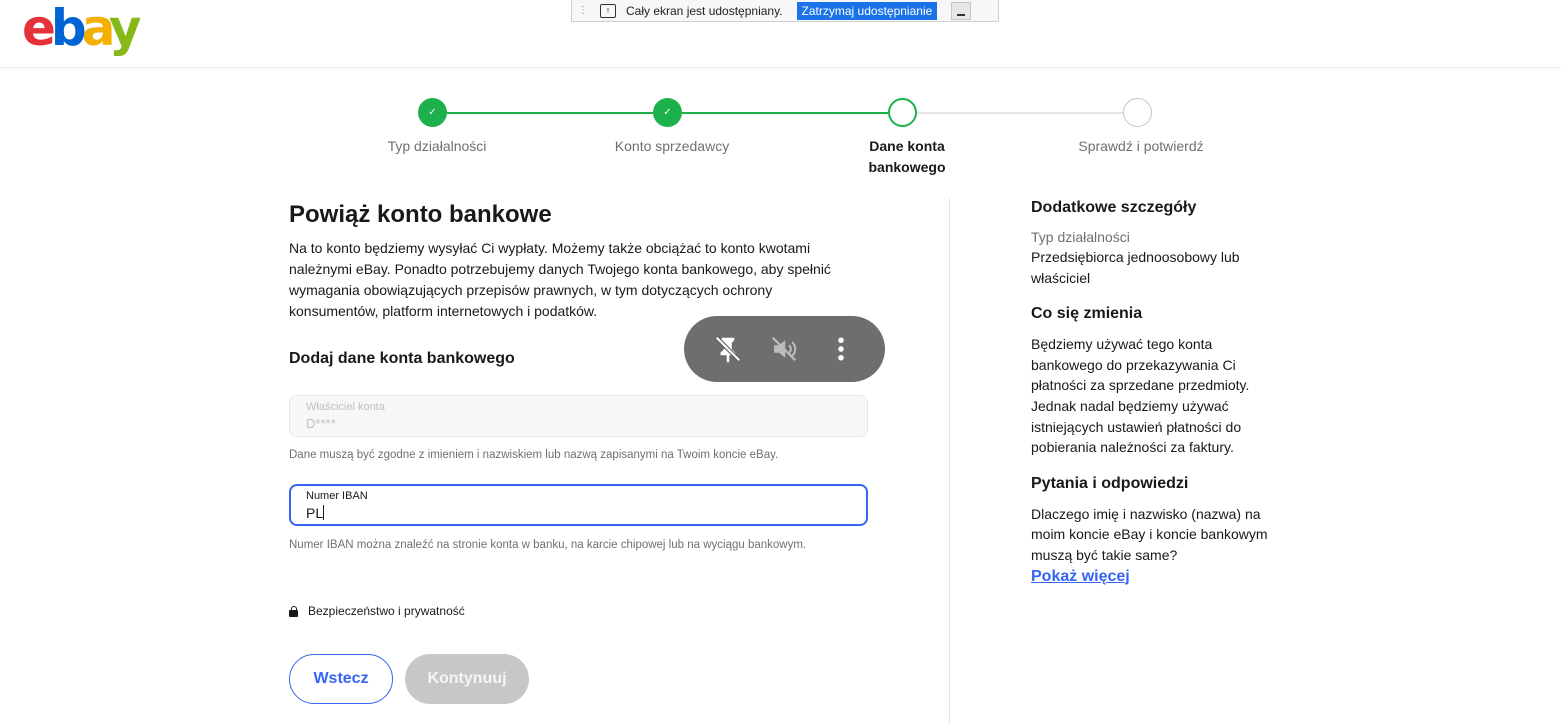 The image size is (1561, 724). I want to click on security-privacy-link: Bezpieczeństwo i prywatność, so click(377, 611).